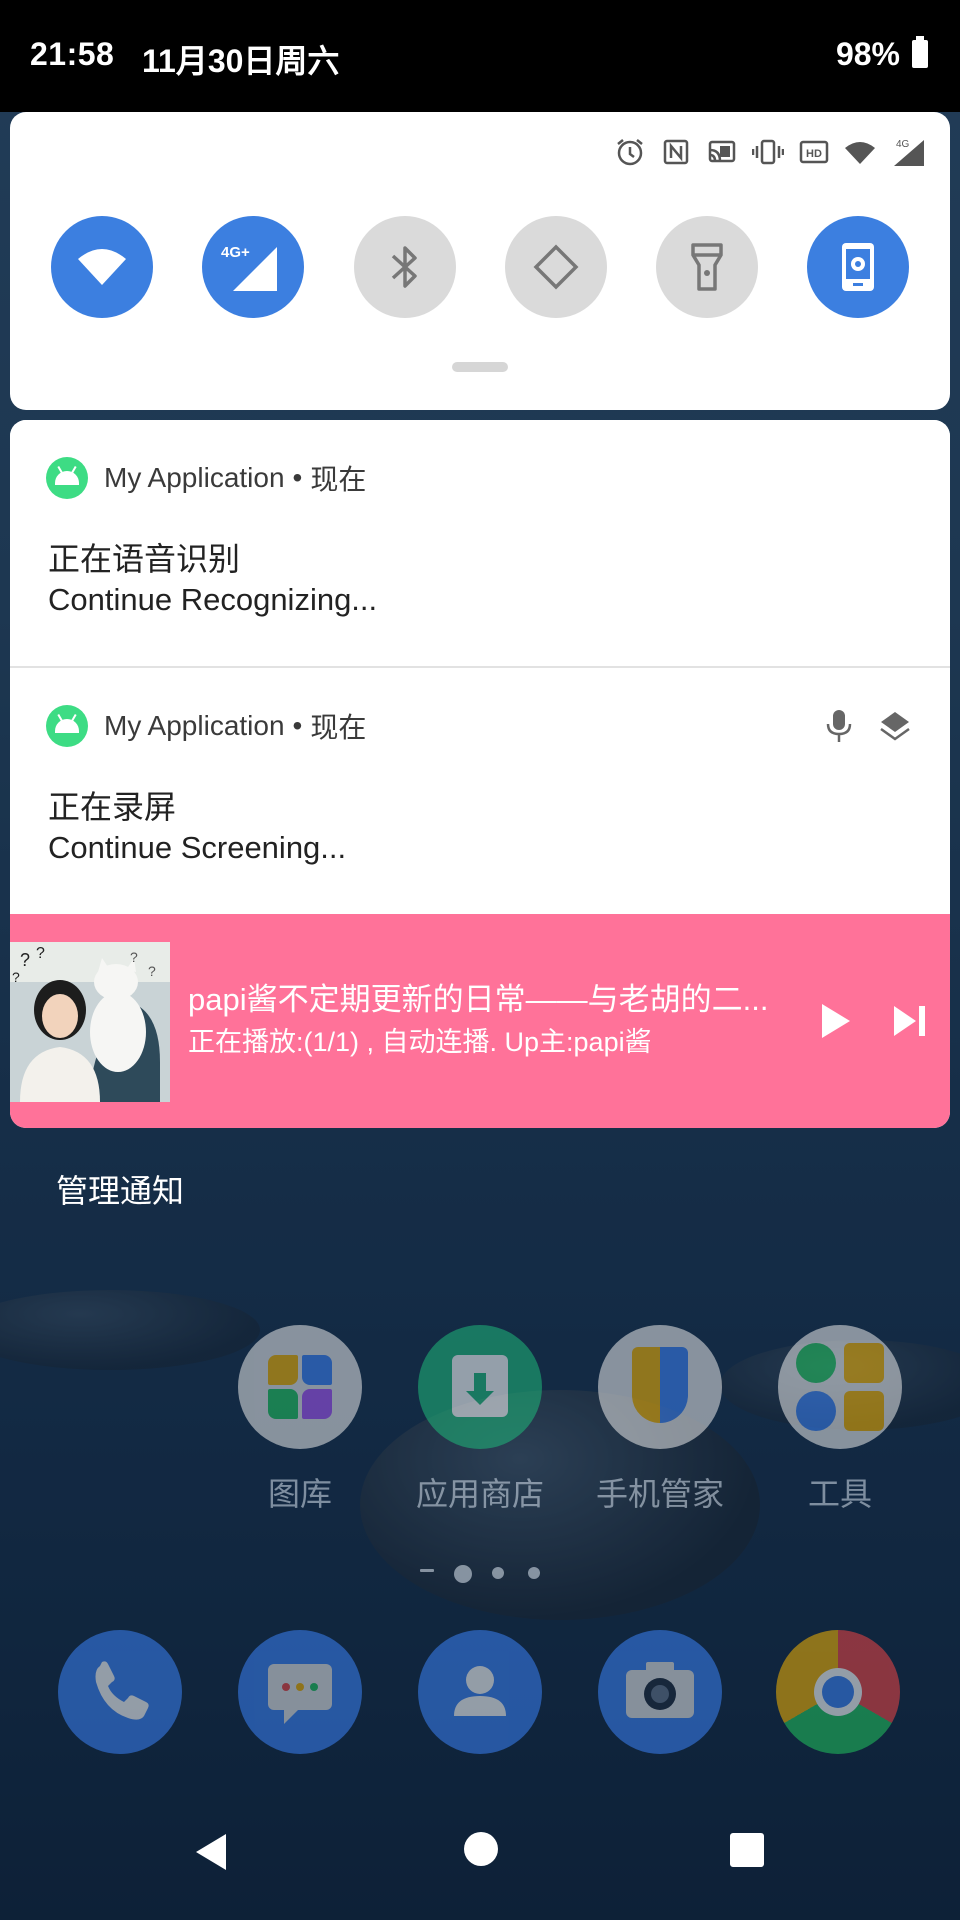 Image resolution: width=960 pixels, height=1920 pixels. What do you see at coordinates (420, 1042) in the screenshot?
I see `media-subtitle: 正在播放:(1/1) , 自动连播. Up主:papi酱` at bounding box center [420, 1042].